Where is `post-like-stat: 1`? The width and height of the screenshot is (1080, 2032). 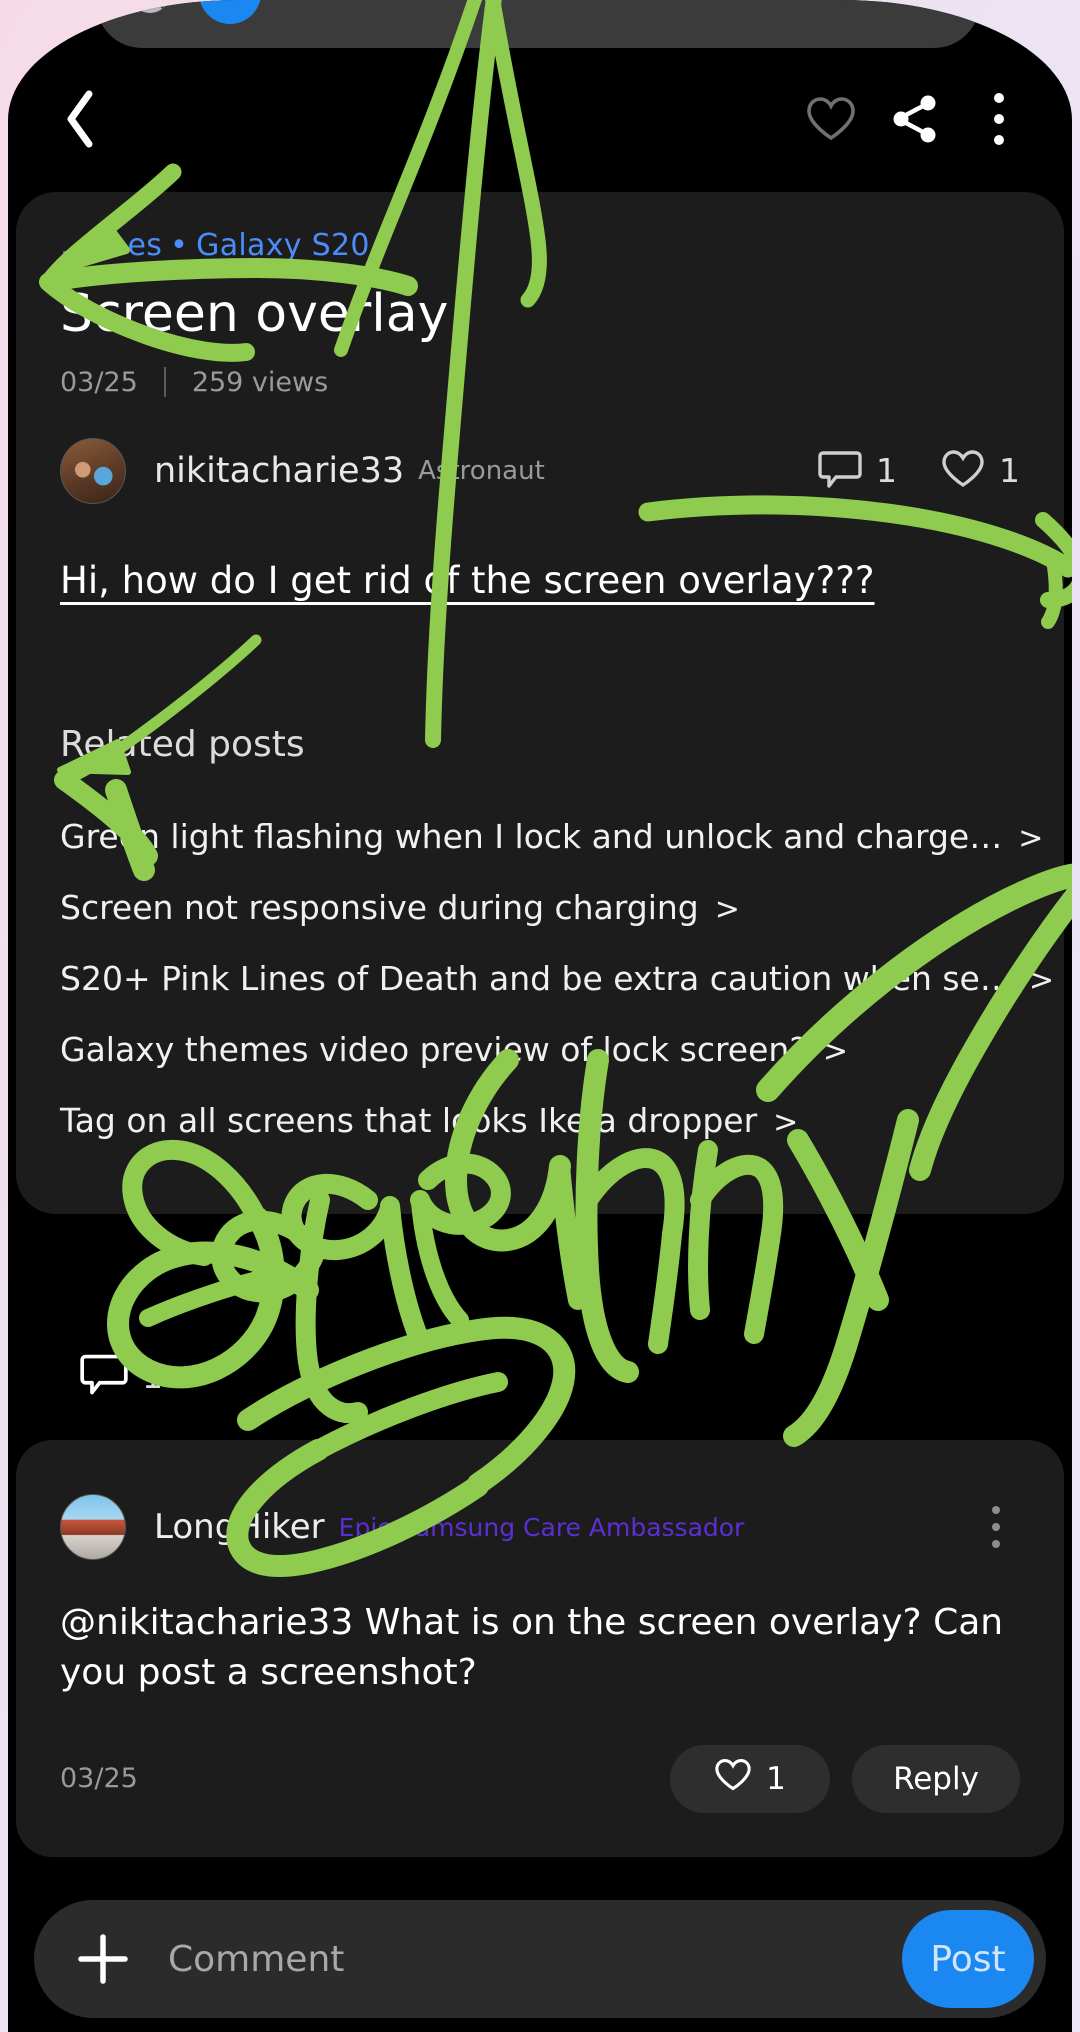
post-like-stat: 1 is located at coordinates (980, 471).